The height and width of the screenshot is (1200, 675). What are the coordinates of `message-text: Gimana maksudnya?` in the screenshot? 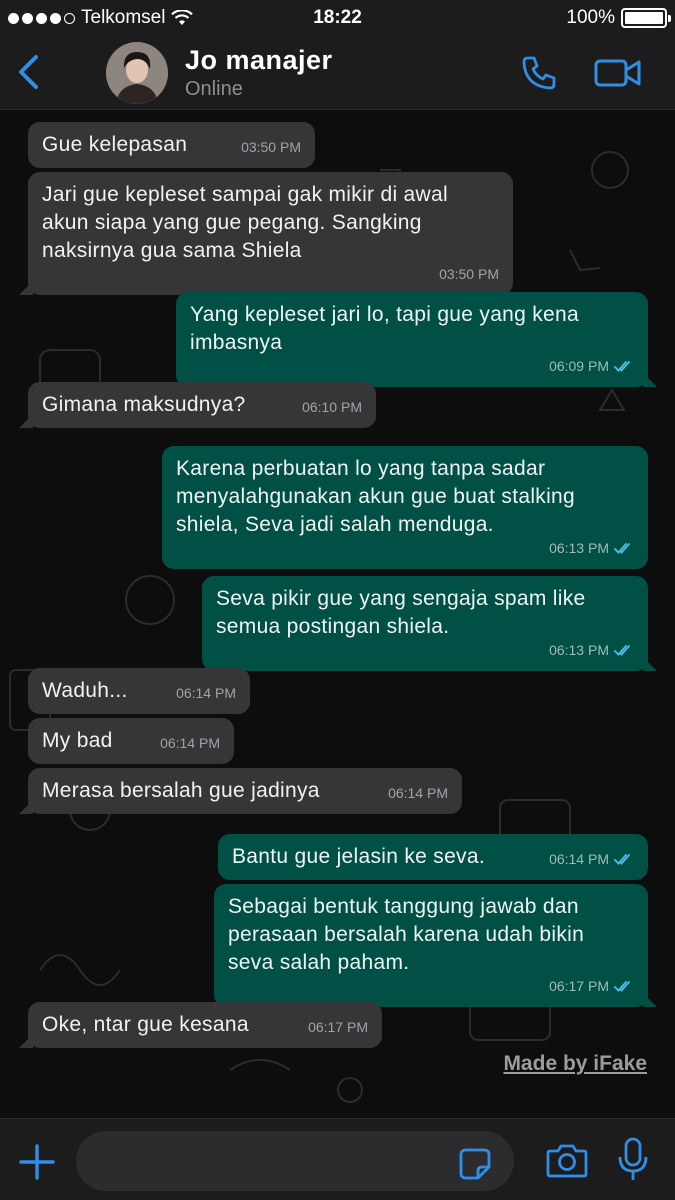 It's located at (144, 404).